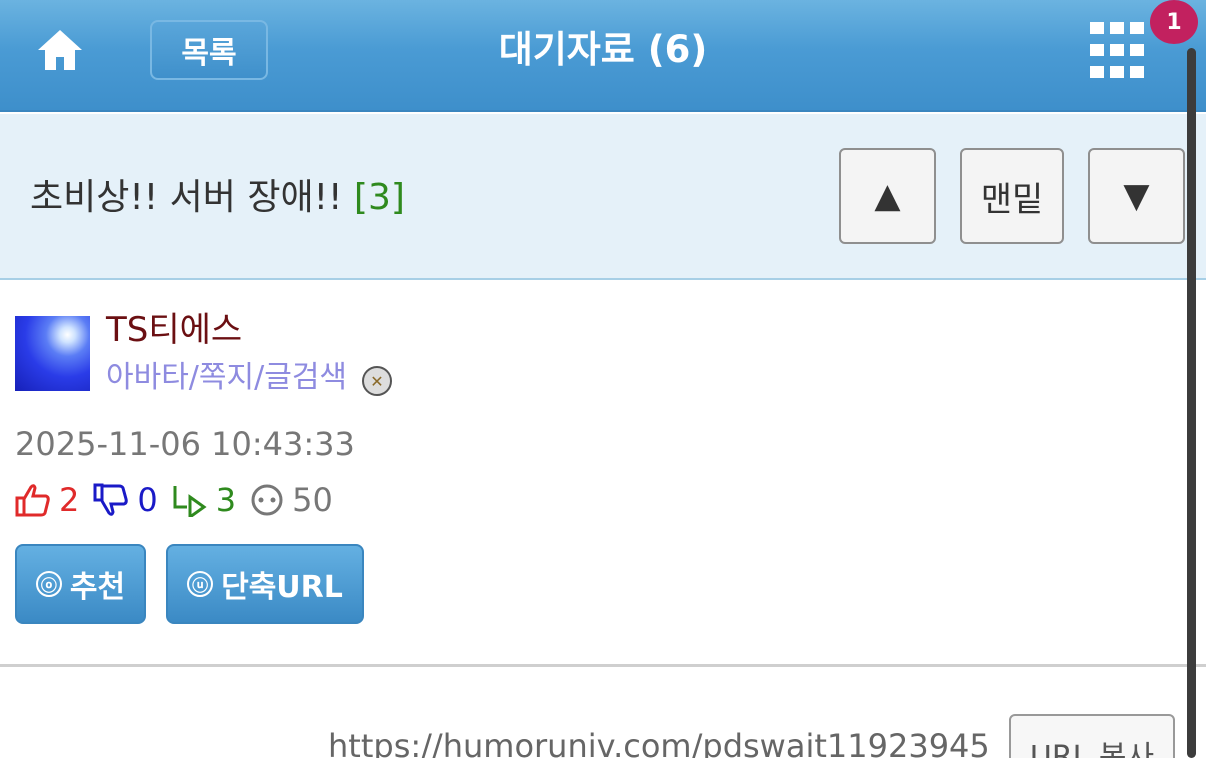 Image resolution: width=1206 pixels, height=758 pixels. What do you see at coordinates (226, 500) in the screenshot?
I see `reply-count: 3` at bounding box center [226, 500].